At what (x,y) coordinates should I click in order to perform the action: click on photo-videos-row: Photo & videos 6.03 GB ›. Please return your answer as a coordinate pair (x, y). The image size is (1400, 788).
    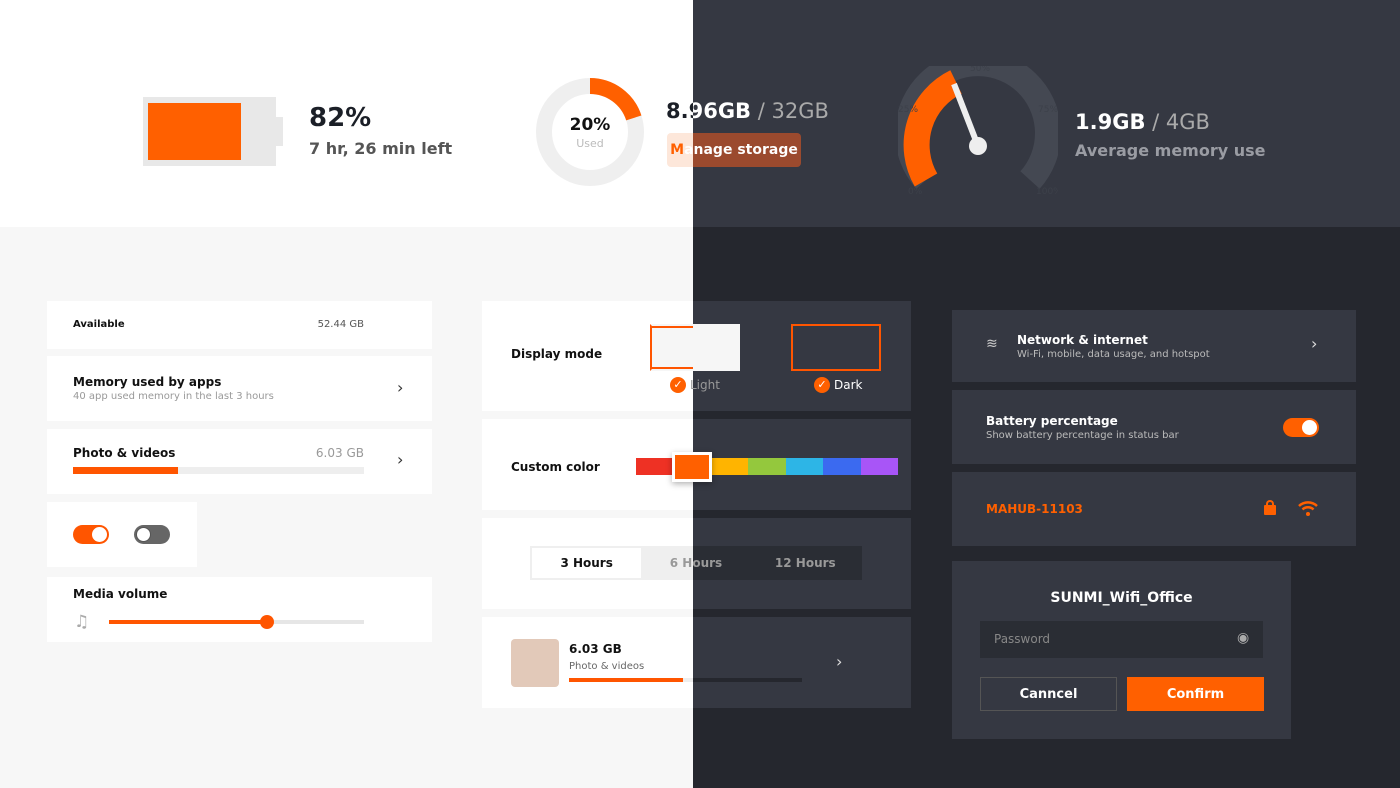
    Looking at the image, I should click on (239, 461).